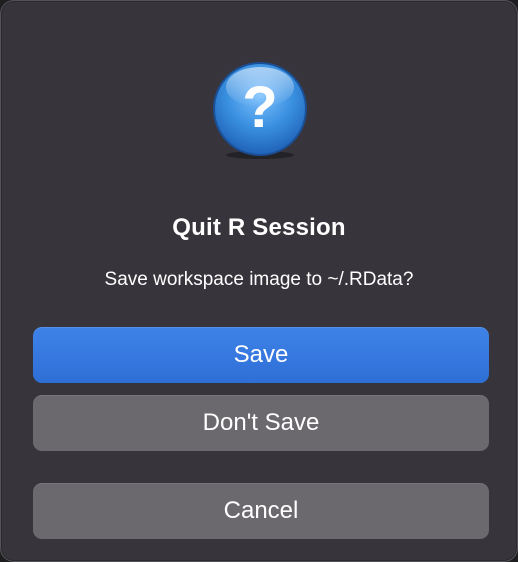  I want to click on dialog-message: Save workspace image to ~/.RData?, so click(259, 279).